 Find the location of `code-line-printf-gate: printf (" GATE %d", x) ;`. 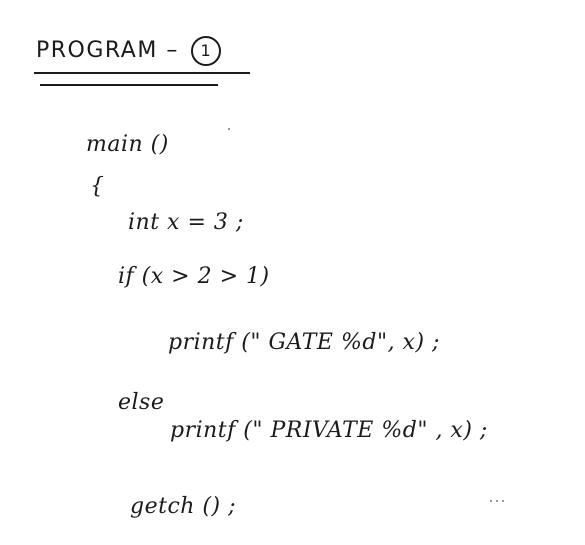

code-line-printf-gate: printf (" GATE %d", x) ; is located at coordinates (304, 342).